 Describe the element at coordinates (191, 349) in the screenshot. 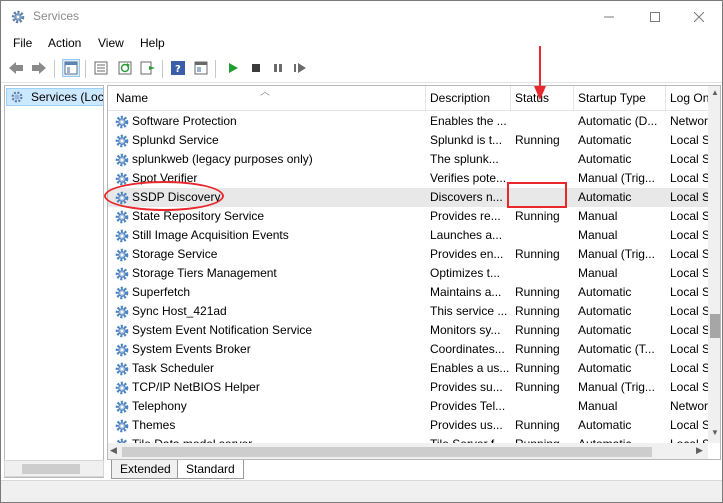

I see `service-name-cell: System Events Broker` at that location.